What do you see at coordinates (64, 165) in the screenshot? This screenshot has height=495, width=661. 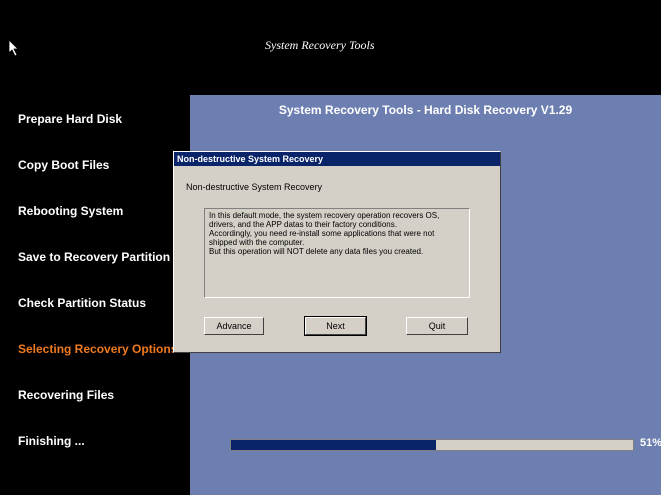 I see `step-copy-boot-files: Copy Boot Files` at bounding box center [64, 165].